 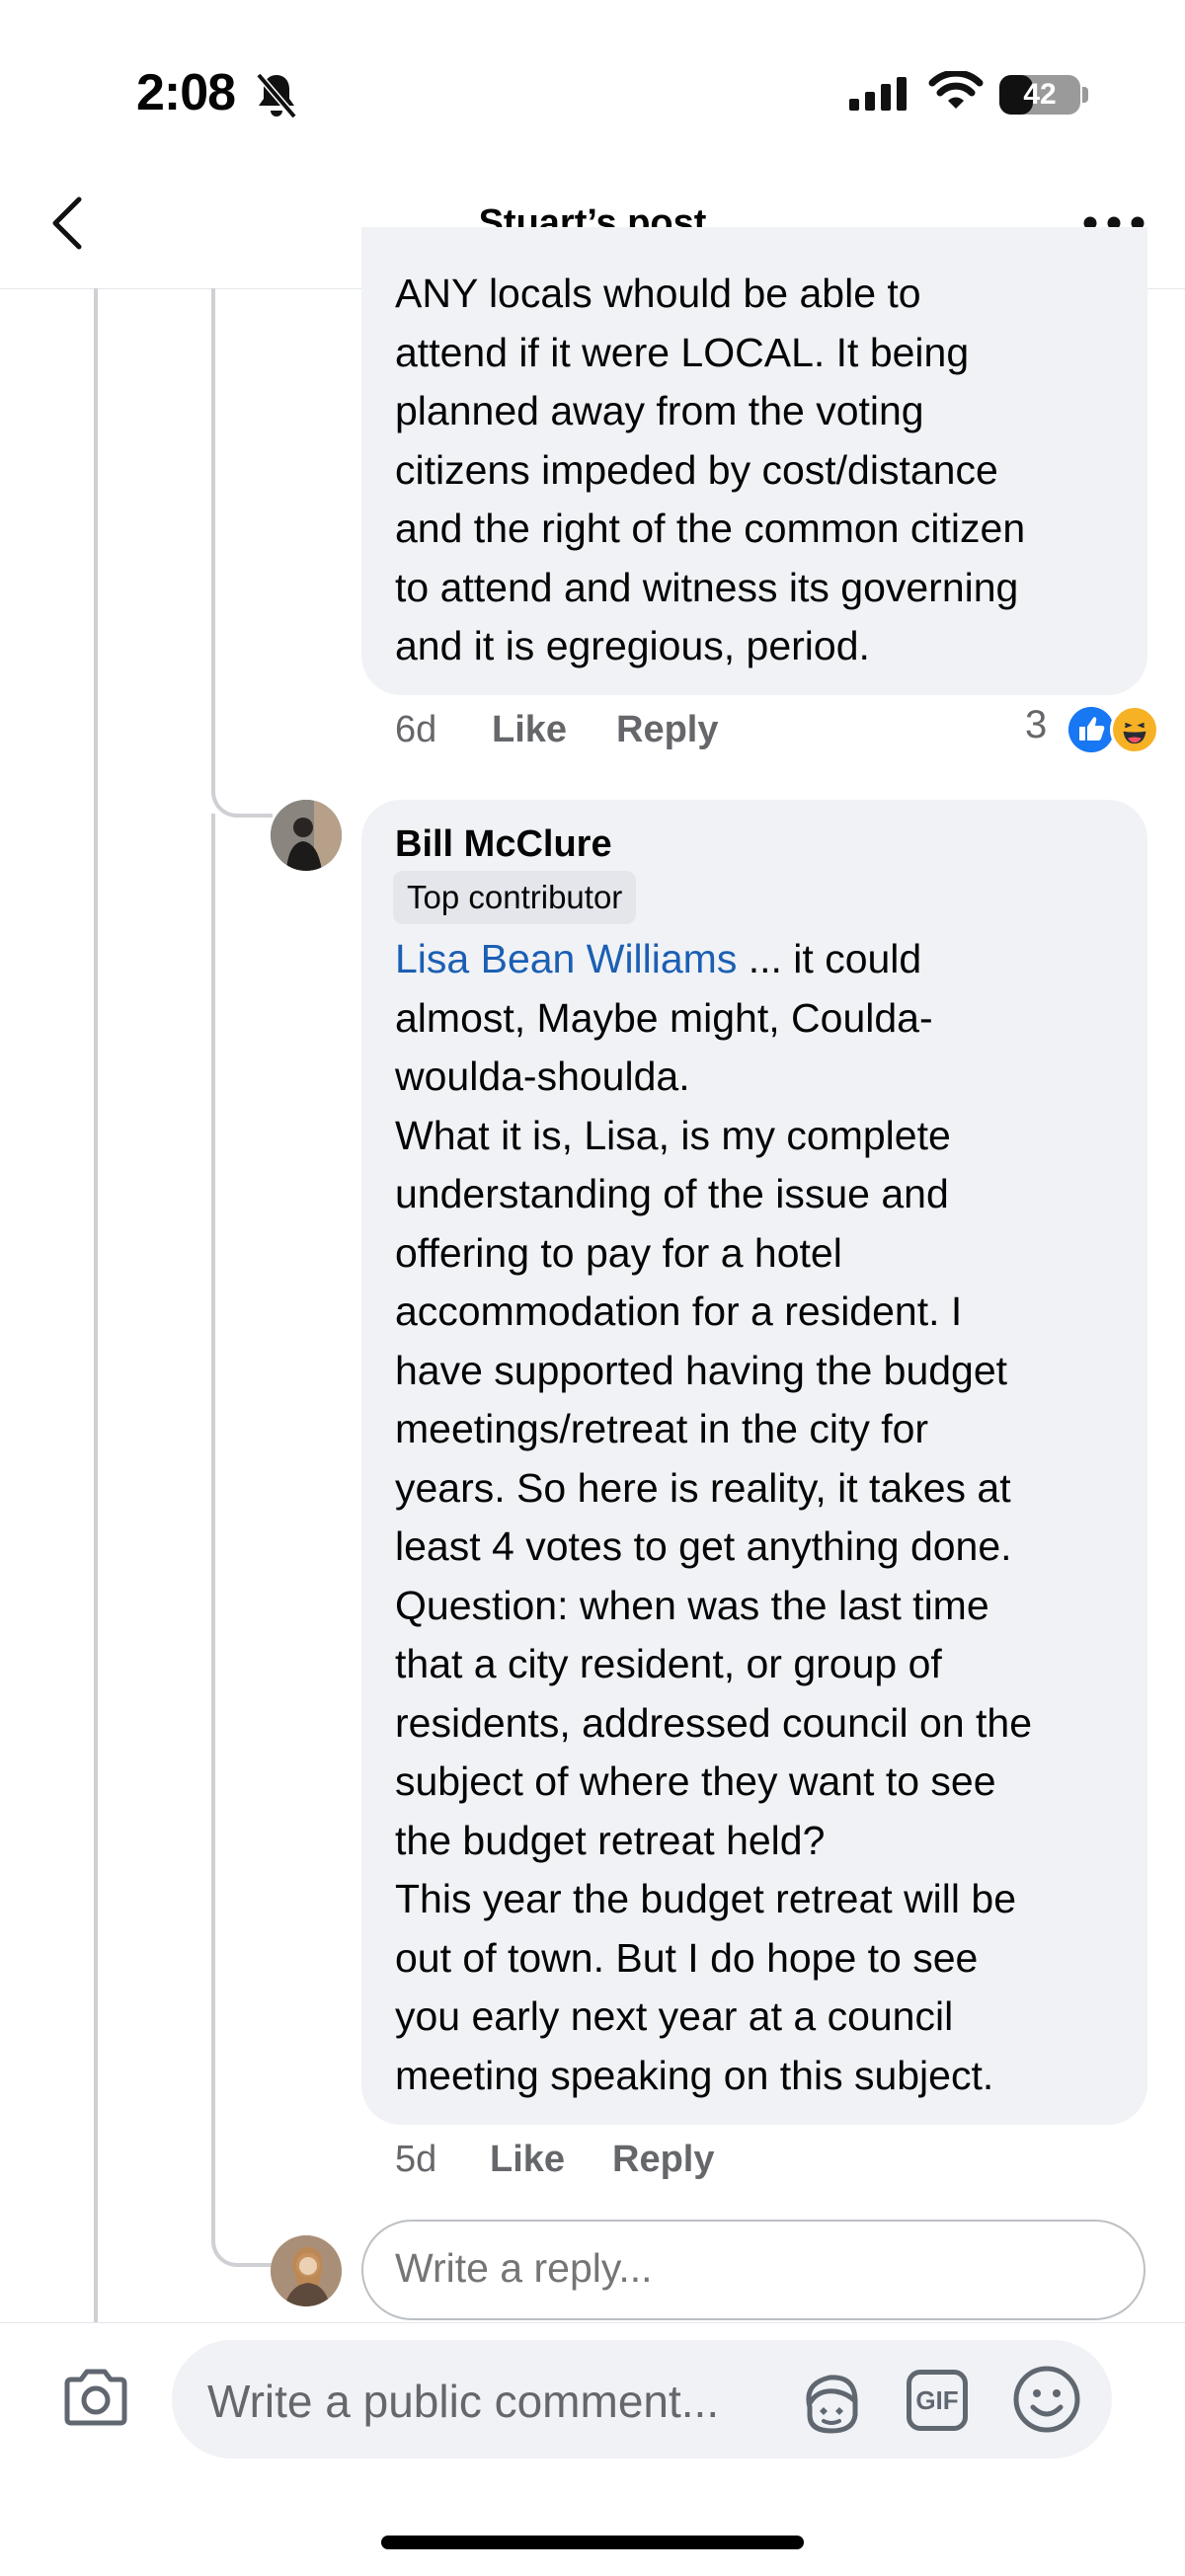 I want to click on comment-timestamp: 5d, so click(x=416, y=2160).